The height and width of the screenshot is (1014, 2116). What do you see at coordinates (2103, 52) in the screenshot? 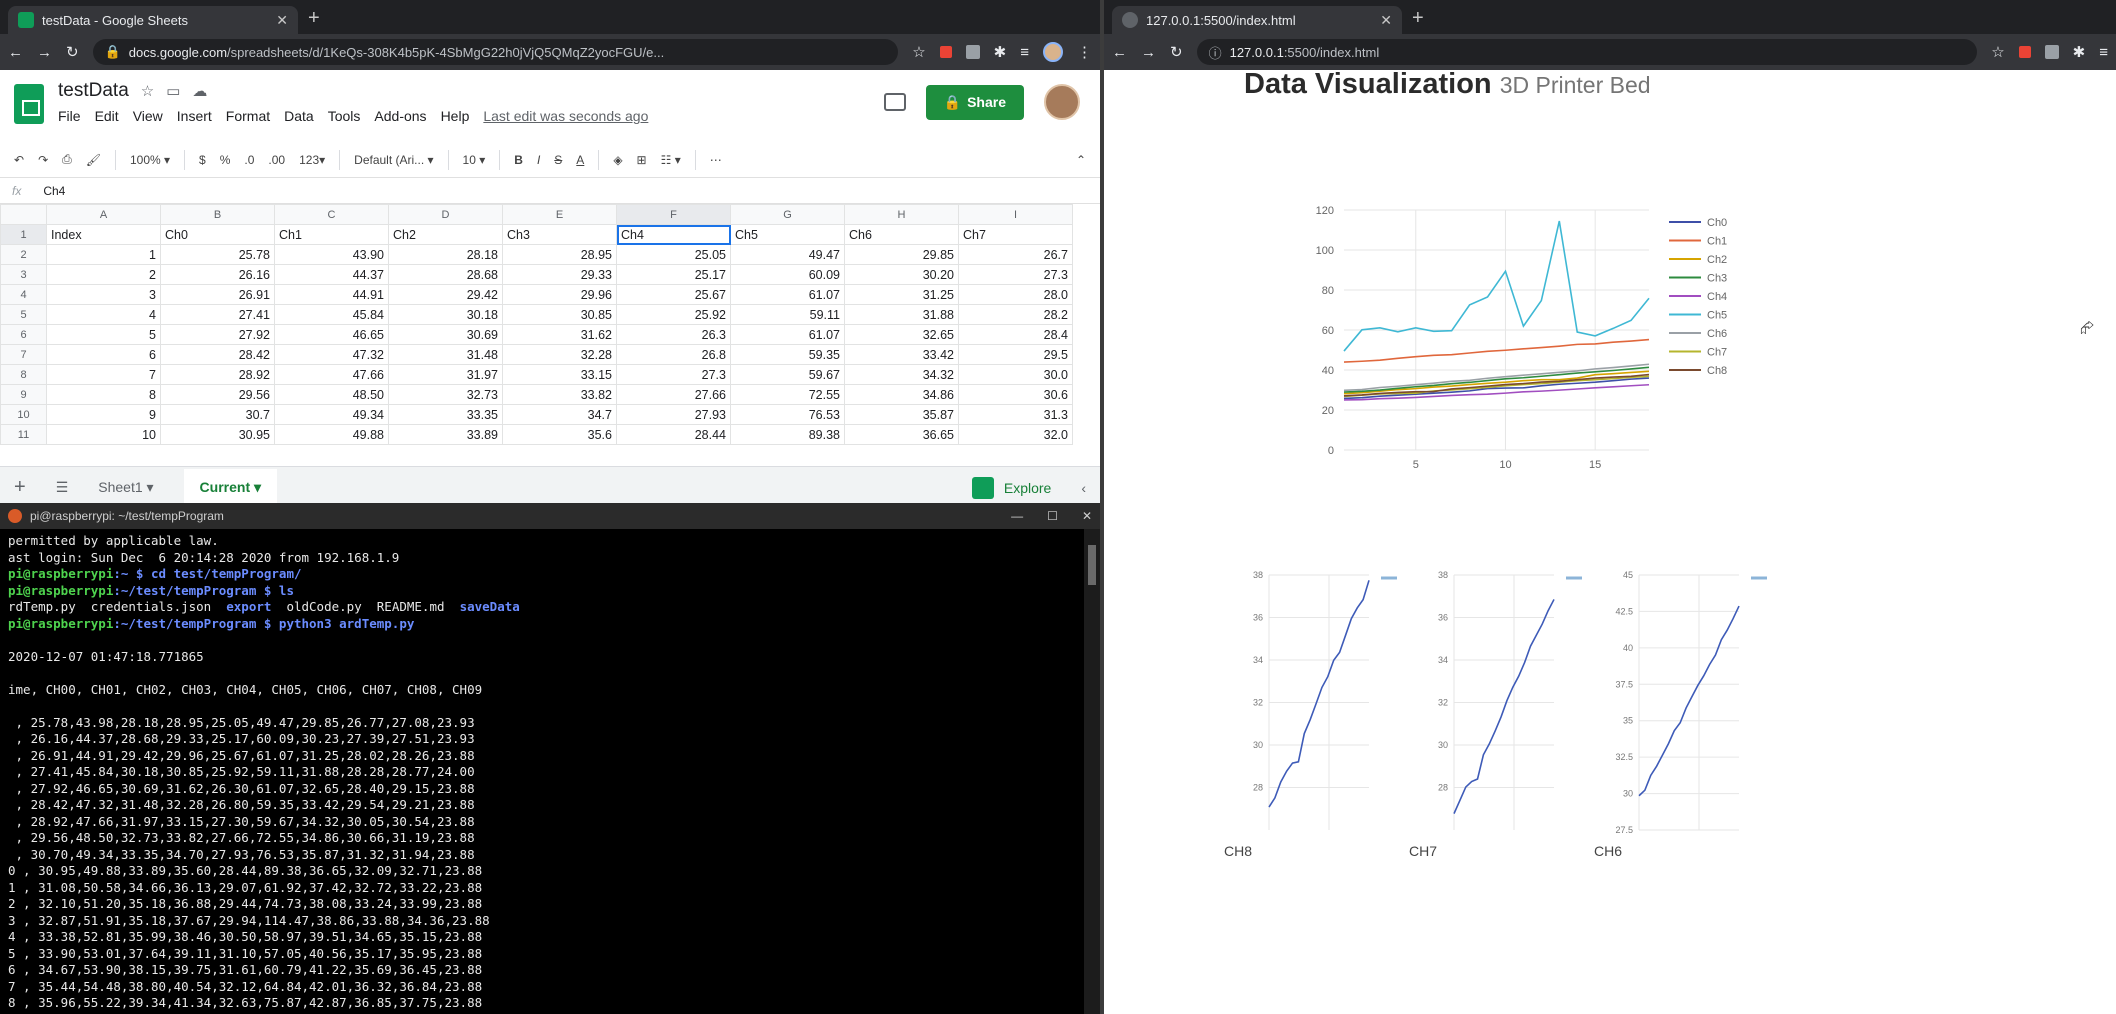
I see `media-icon: ≡` at bounding box center [2103, 52].